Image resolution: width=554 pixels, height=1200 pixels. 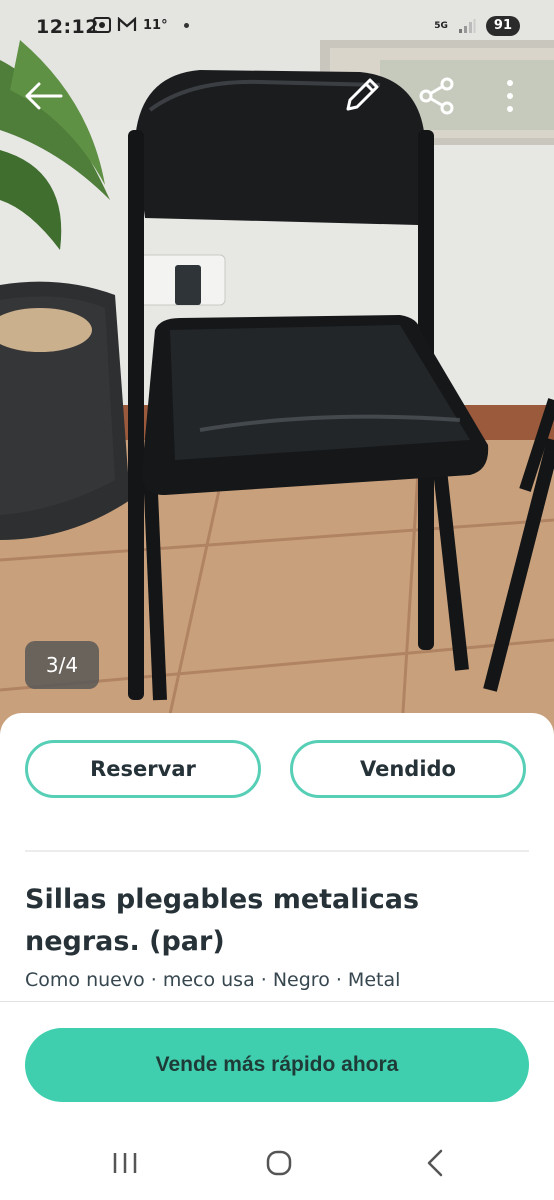 I want to click on signal-icon, so click(x=467, y=26).